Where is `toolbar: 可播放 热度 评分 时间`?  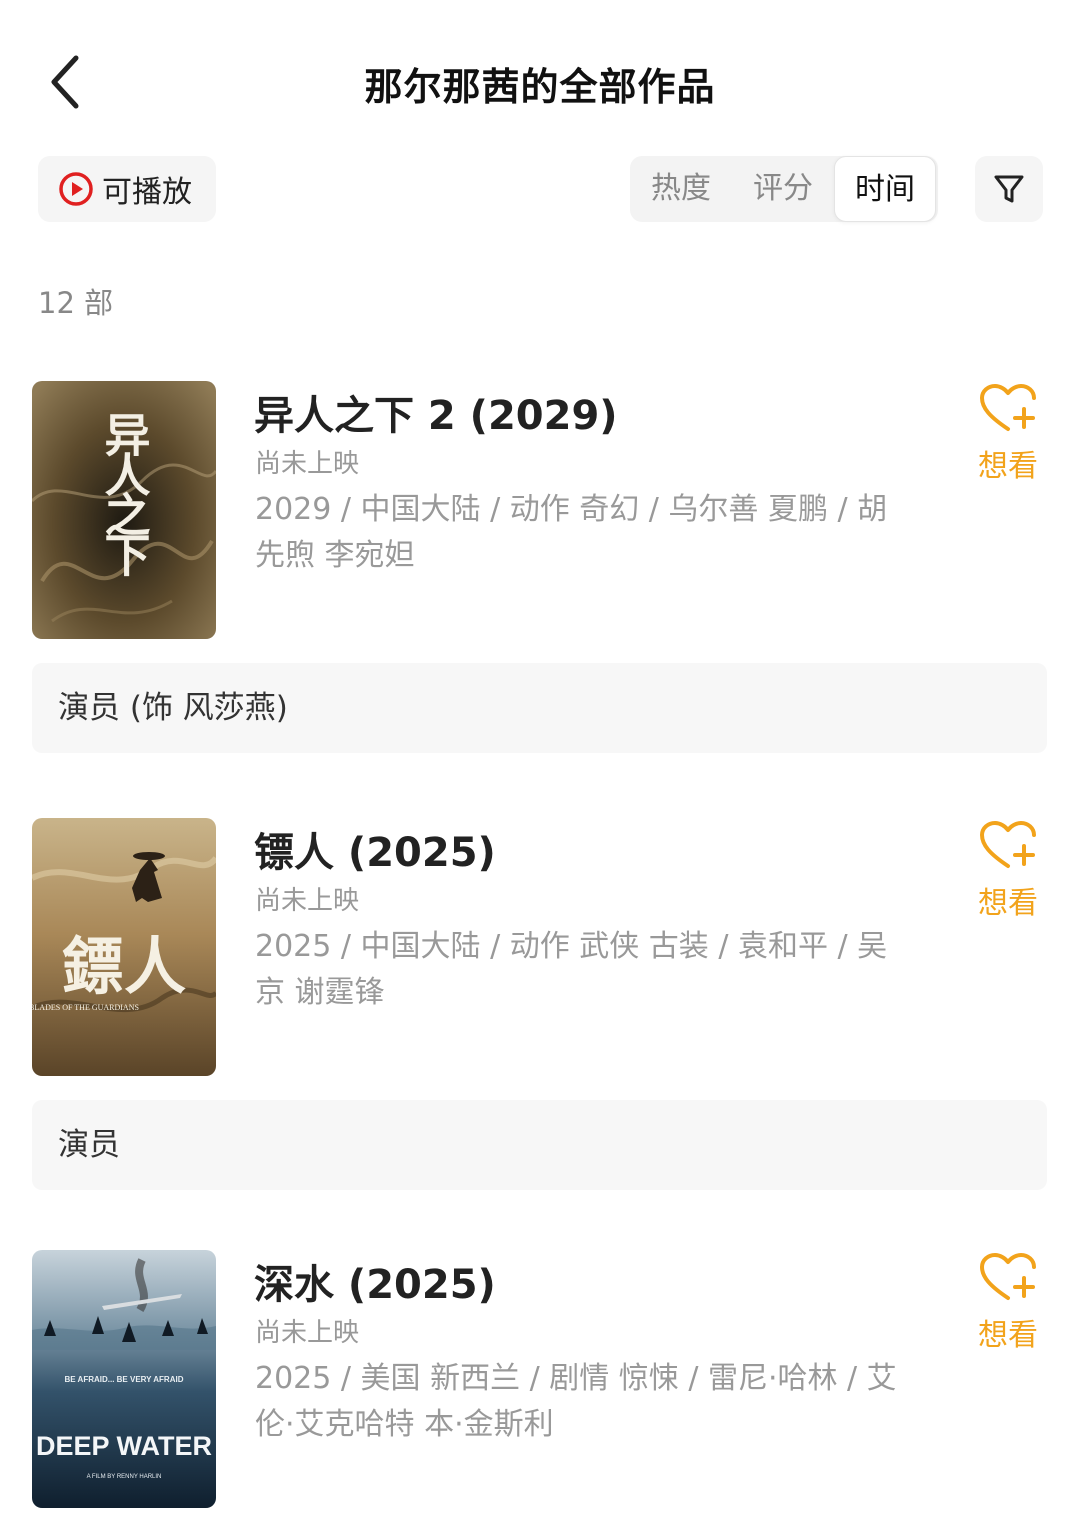
toolbar: 可播放 热度 评分 时间 is located at coordinates (540, 191).